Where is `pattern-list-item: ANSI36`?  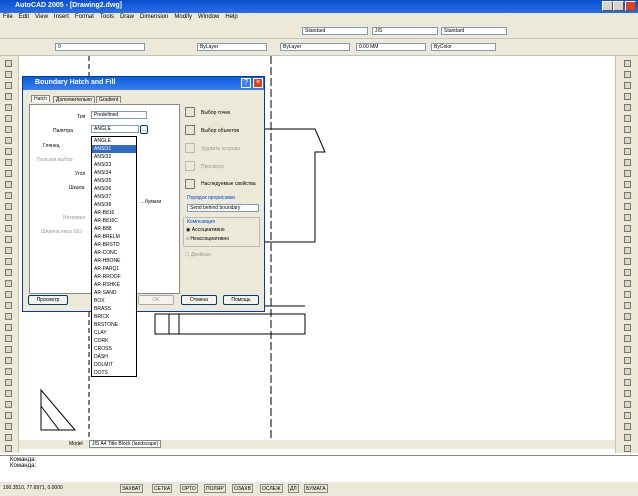
pattern-list-item: ANSI36 is located at coordinates (114, 189).